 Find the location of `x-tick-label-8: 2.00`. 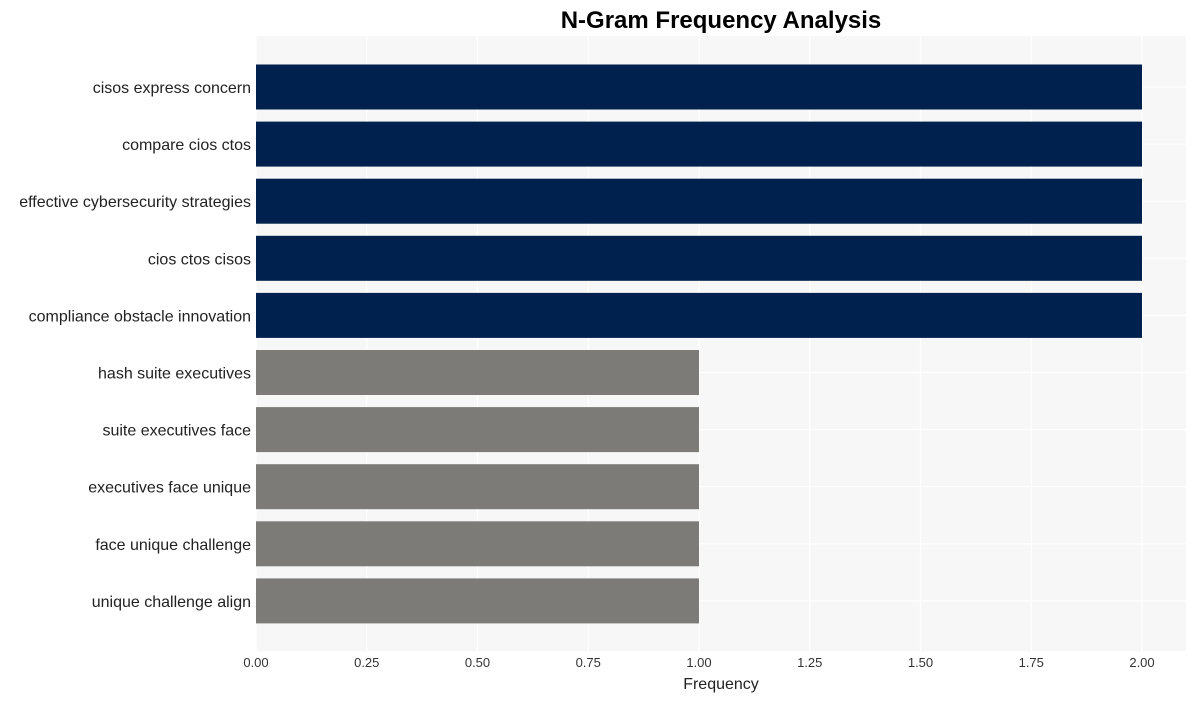

x-tick-label-8: 2.00 is located at coordinates (1141, 662).